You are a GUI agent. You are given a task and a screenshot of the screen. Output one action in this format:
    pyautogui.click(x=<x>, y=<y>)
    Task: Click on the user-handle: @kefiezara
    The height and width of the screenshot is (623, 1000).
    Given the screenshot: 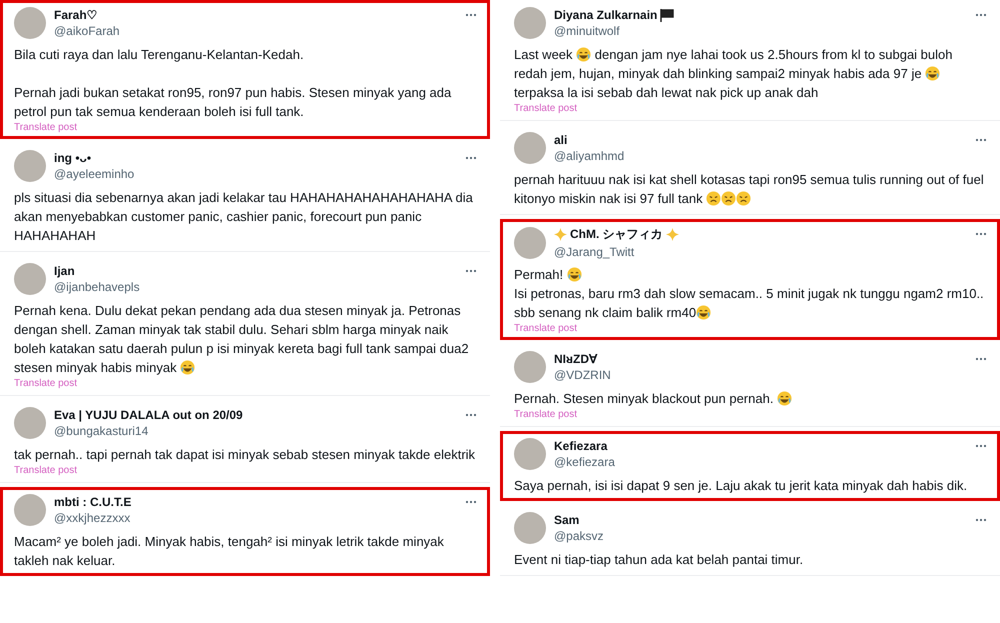 What is the action you would take?
    pyautogui.click(x=760, y=462)
    